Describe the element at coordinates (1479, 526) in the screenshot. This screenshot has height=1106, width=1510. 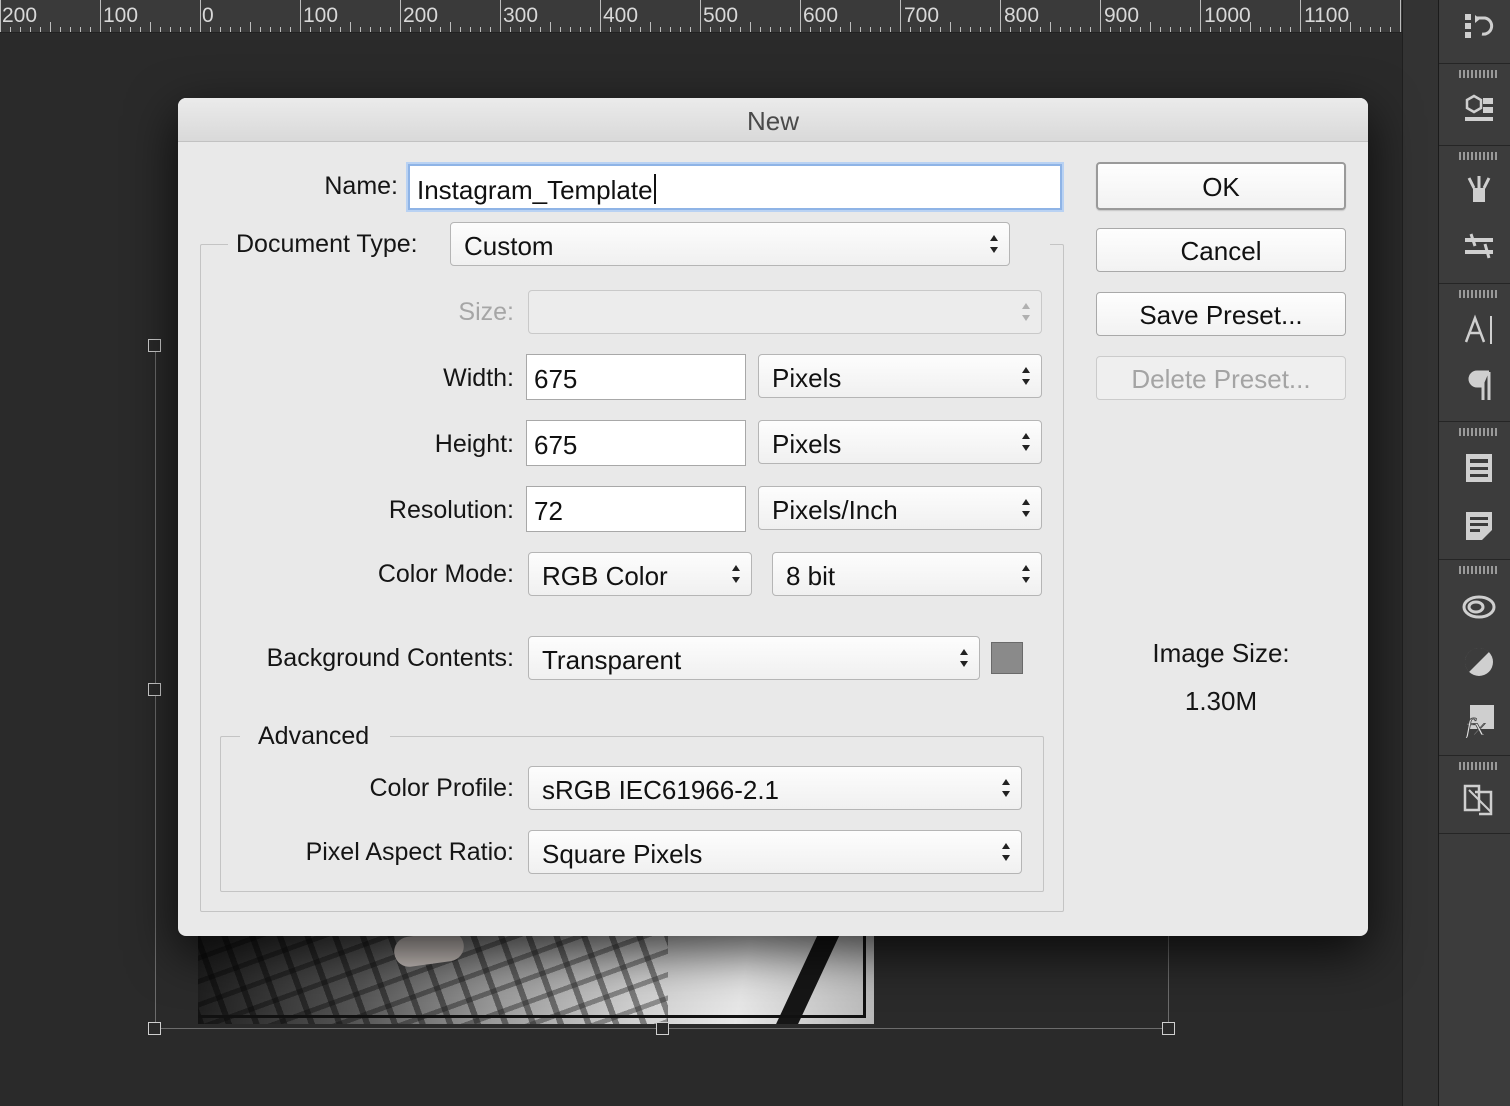
I see `notes-icon` at that location.